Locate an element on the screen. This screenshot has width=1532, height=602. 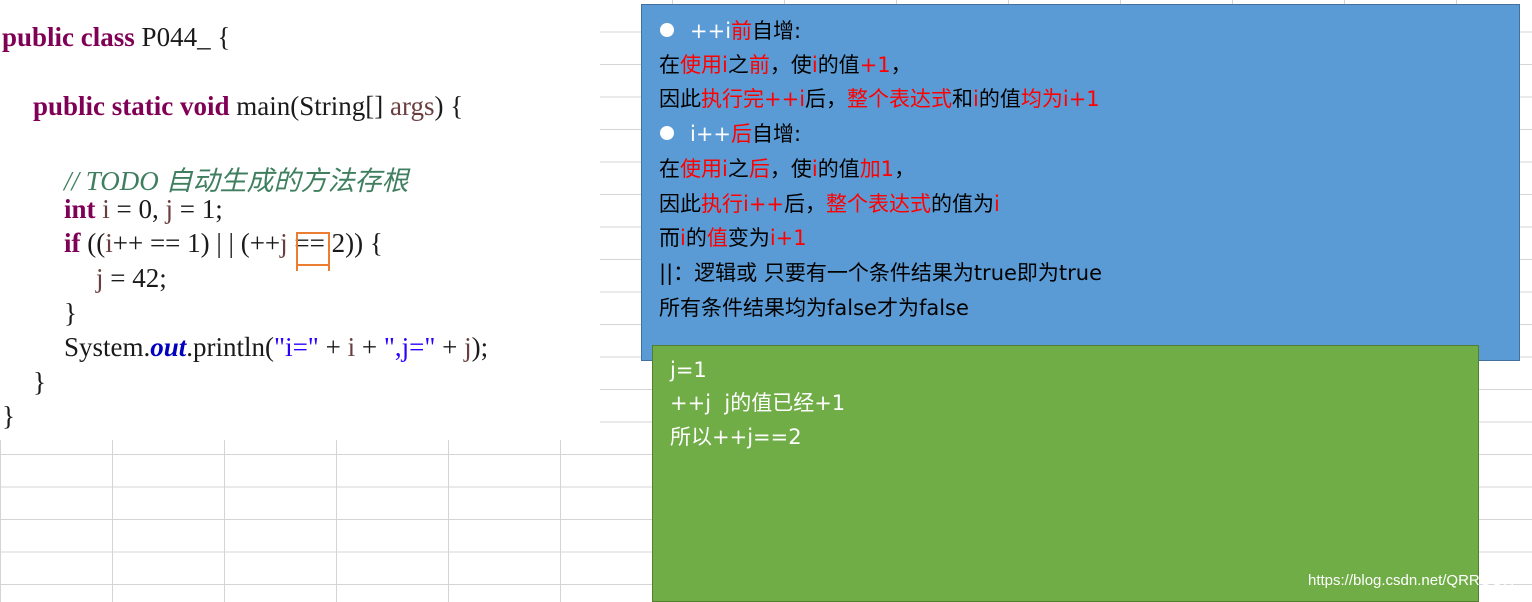
note-text: i++ is located at coordinates (711, 134).